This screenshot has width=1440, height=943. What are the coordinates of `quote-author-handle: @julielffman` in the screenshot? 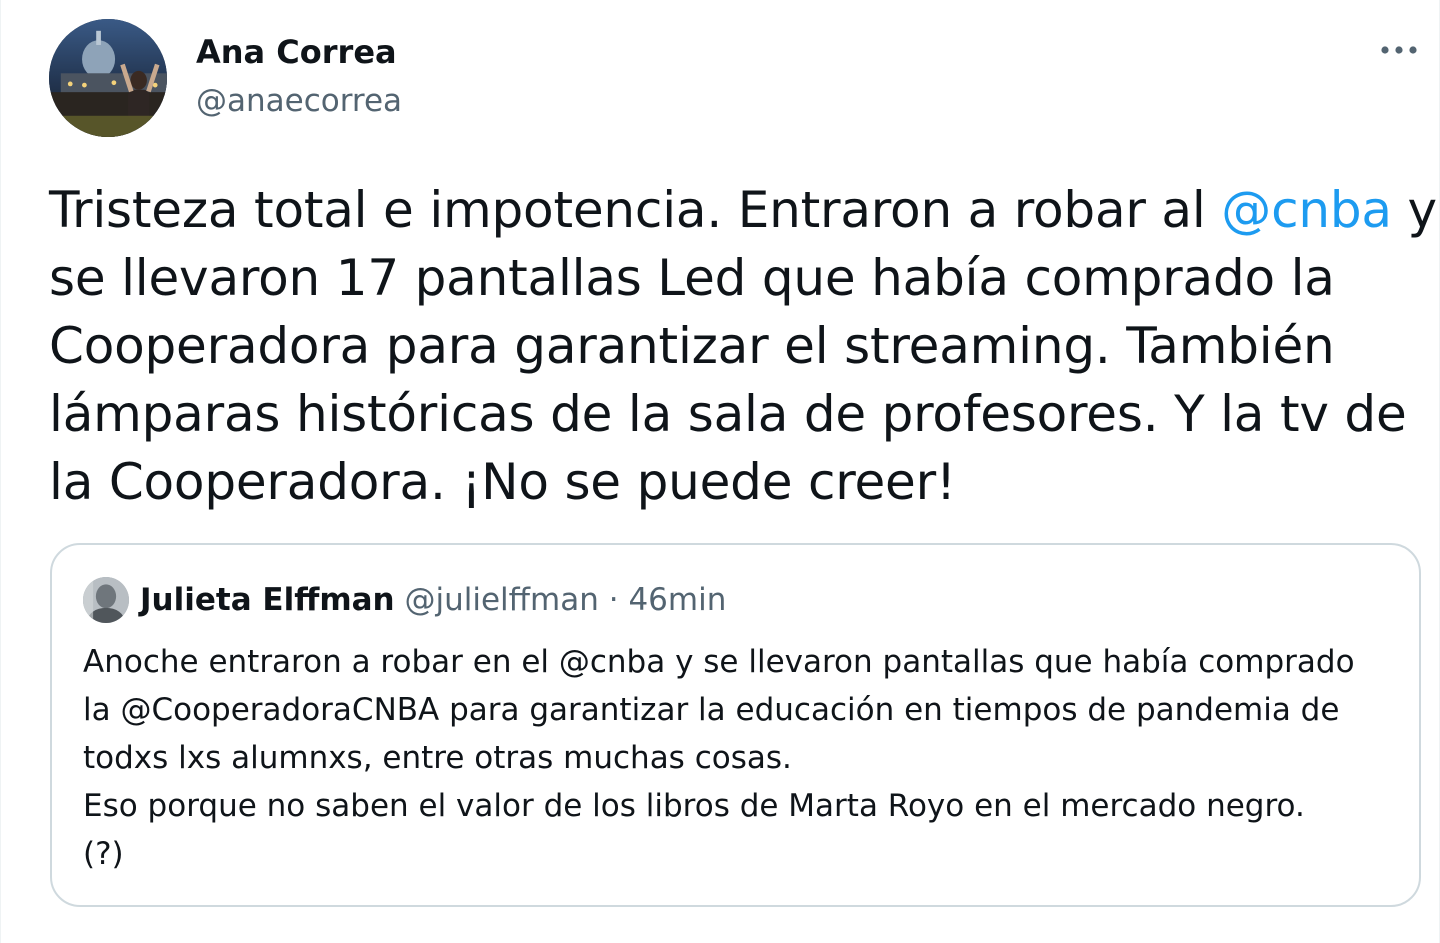 It's located at (501, 600).